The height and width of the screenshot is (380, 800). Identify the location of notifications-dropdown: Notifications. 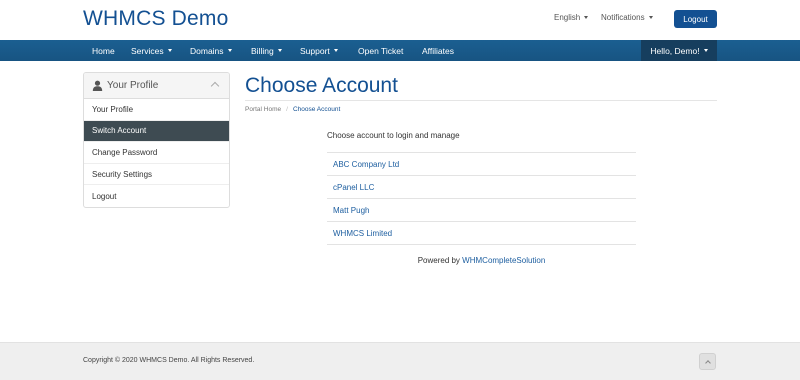
(627, 17).